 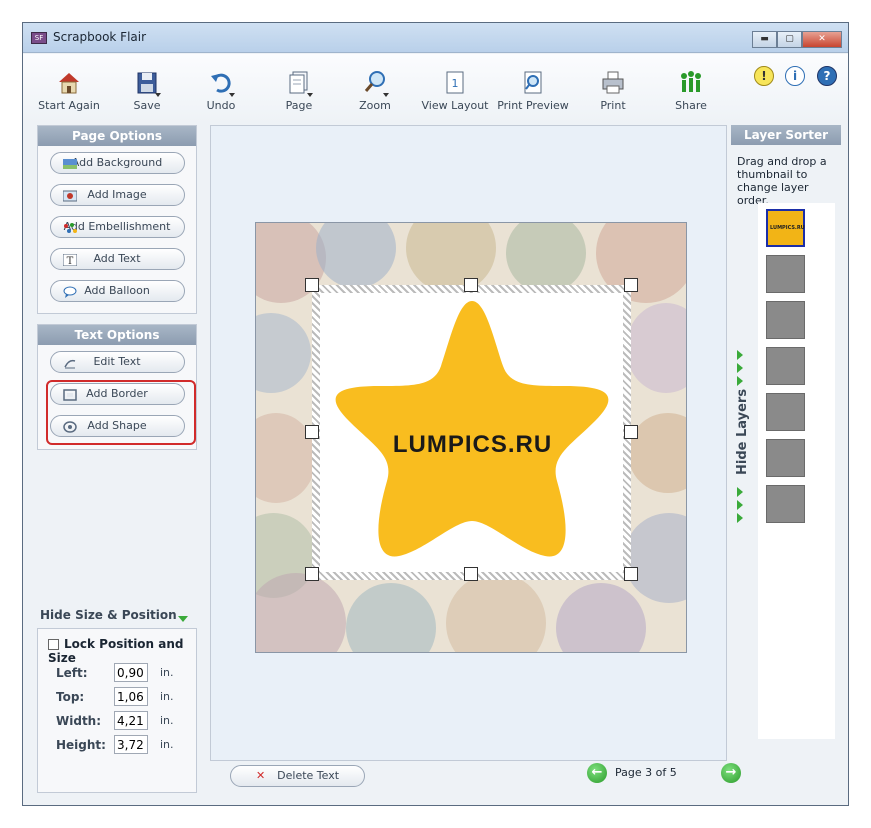 I want to click on edit-text-button: Edit Text, so click(x=117, y=362).